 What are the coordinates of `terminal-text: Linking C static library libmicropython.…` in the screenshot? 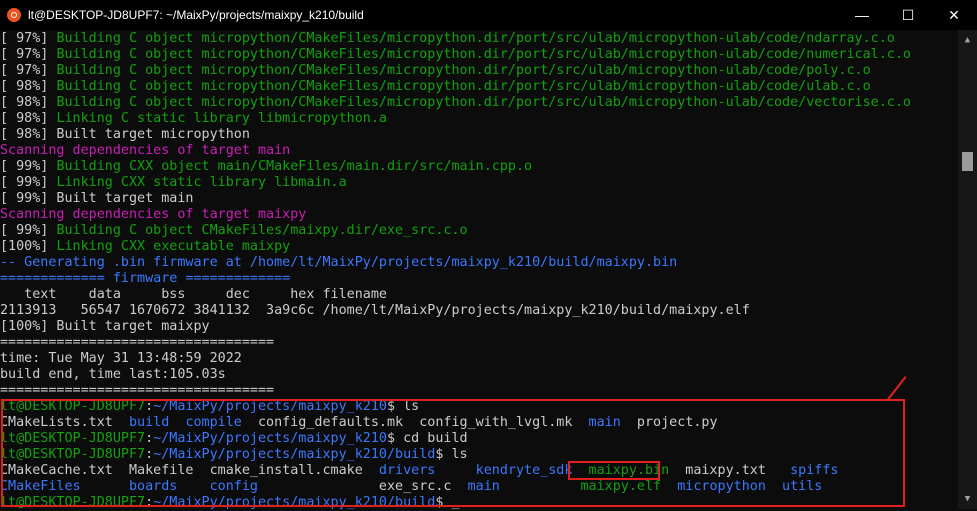 It's located at (221, 118).